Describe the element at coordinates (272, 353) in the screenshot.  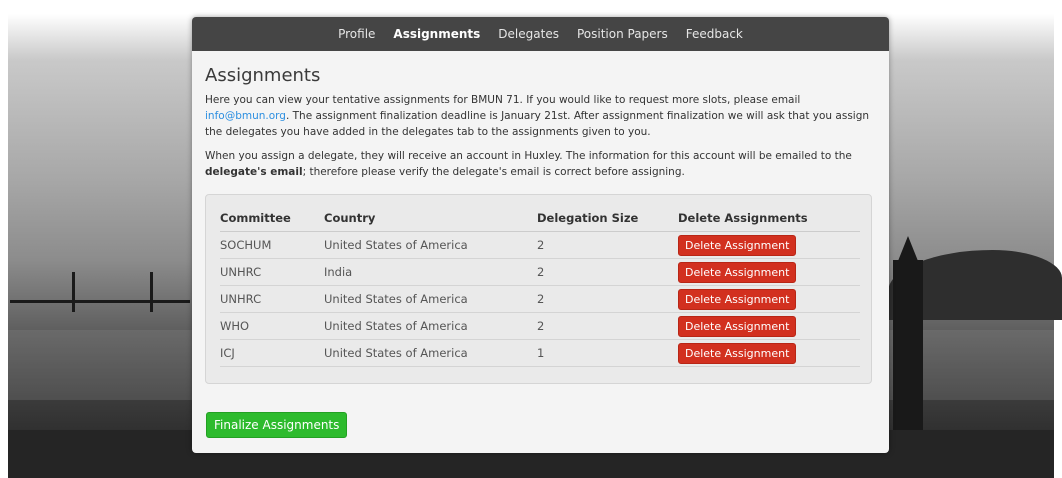
I see `cell-committee: ICJ` at that location.